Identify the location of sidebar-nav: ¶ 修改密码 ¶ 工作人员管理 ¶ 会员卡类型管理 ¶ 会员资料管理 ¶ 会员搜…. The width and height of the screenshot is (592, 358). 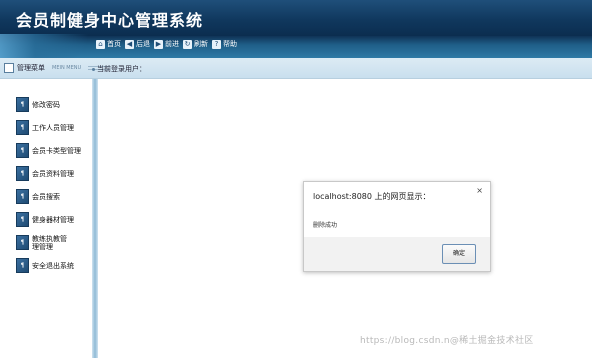
(55, 185).